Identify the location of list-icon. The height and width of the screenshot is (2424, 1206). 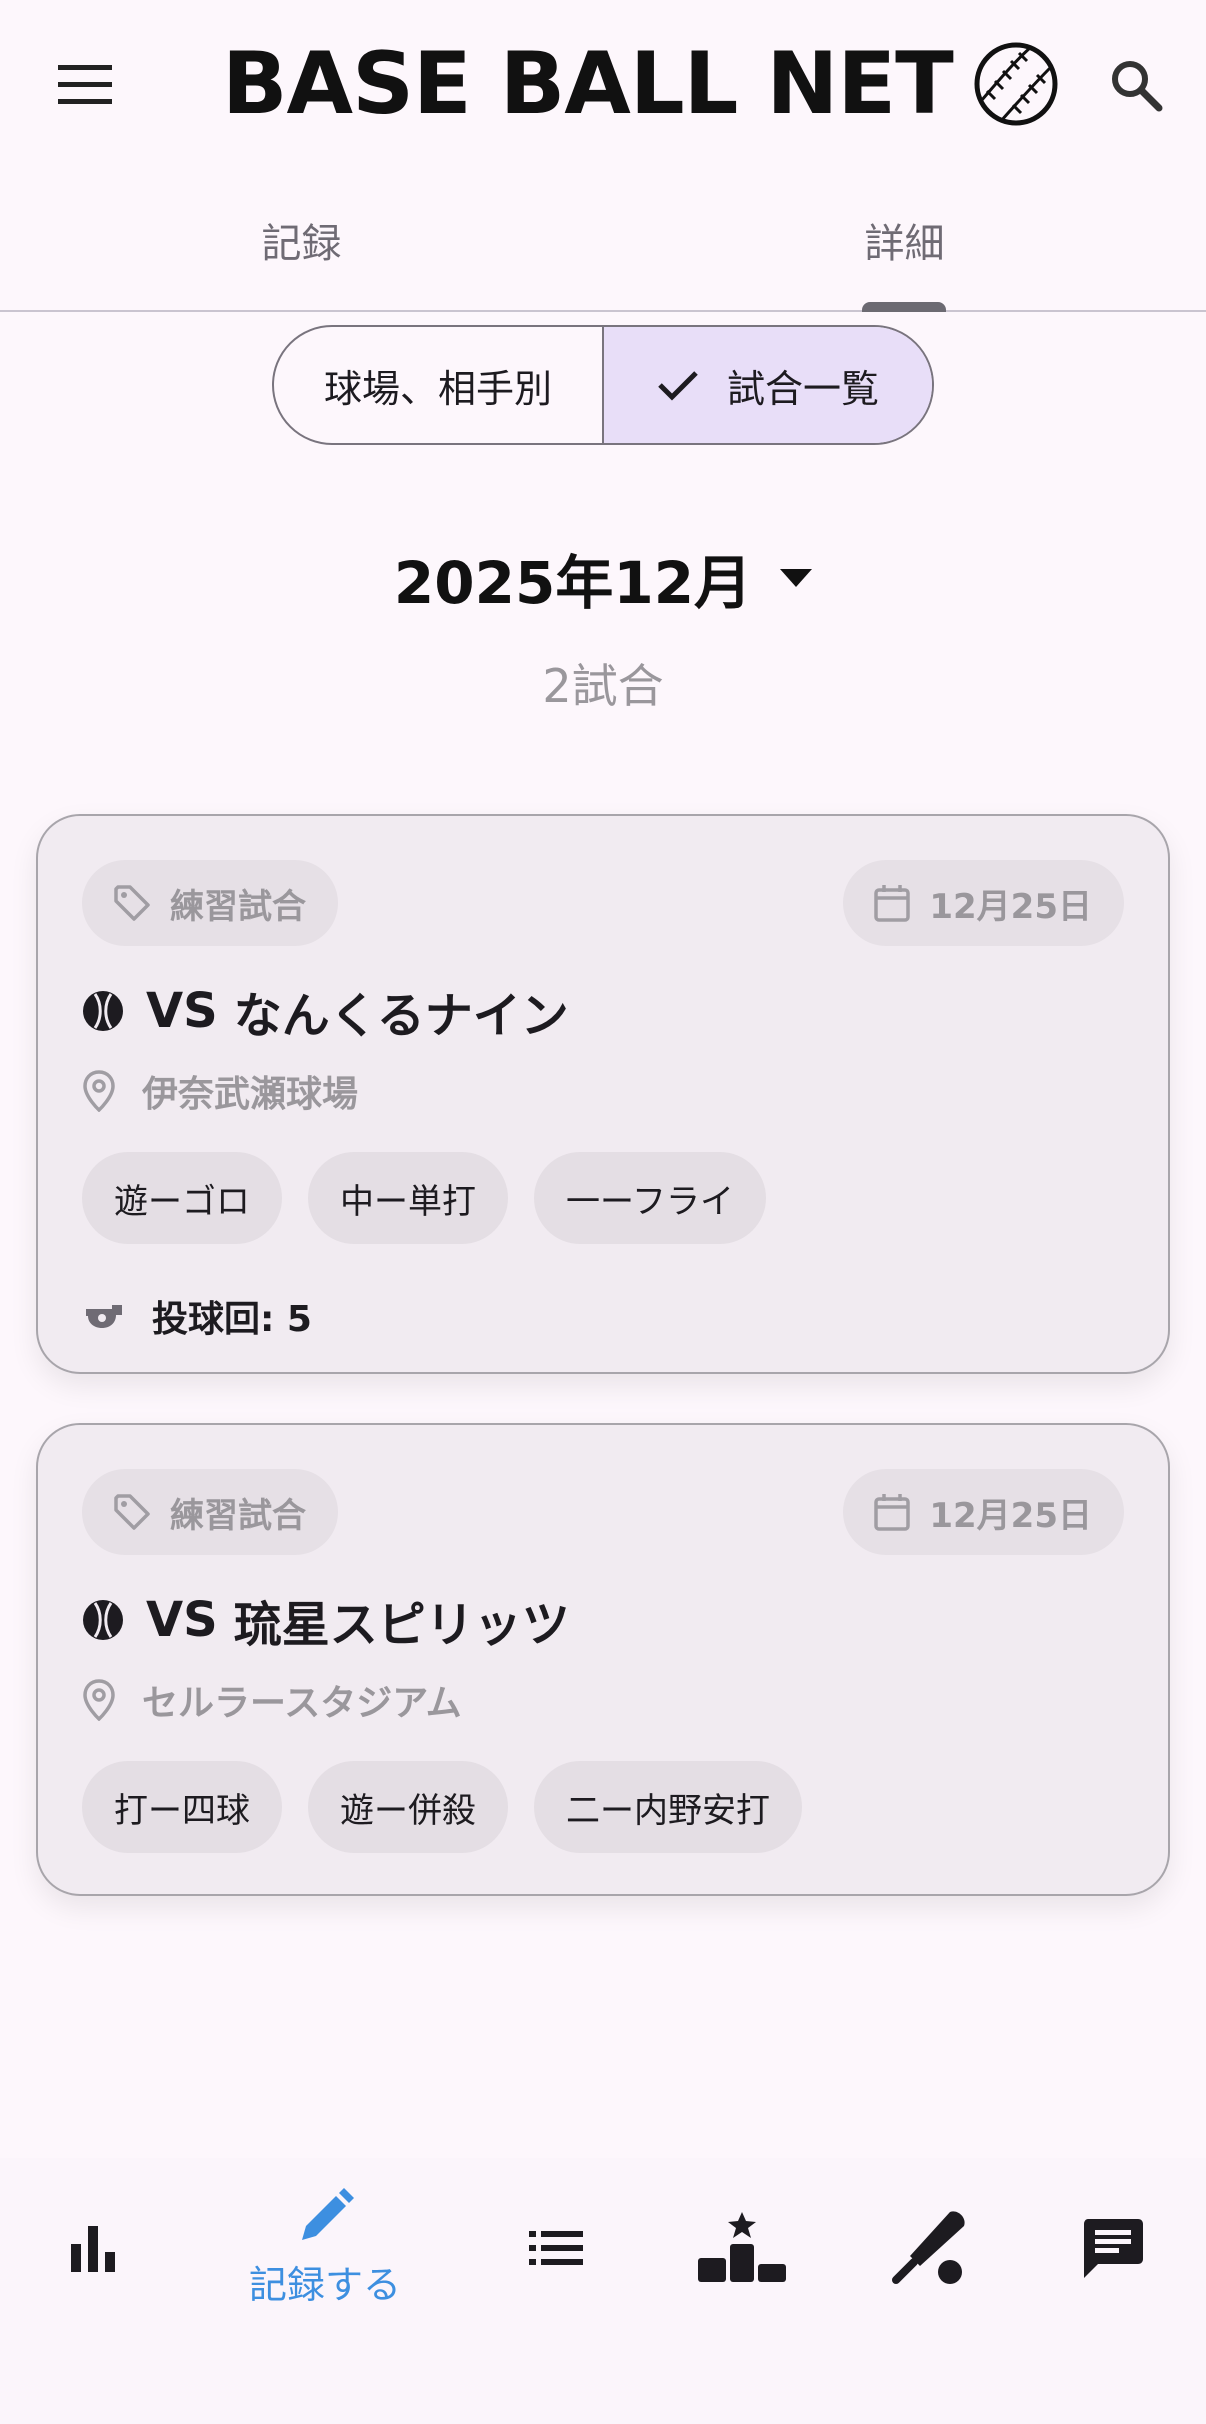
(556, 2248).